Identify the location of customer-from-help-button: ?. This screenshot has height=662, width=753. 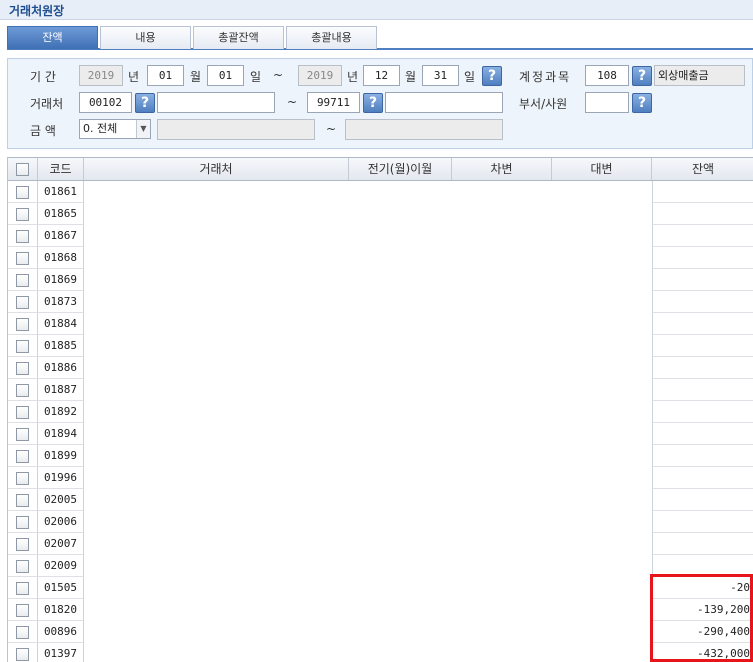
(145, 103).